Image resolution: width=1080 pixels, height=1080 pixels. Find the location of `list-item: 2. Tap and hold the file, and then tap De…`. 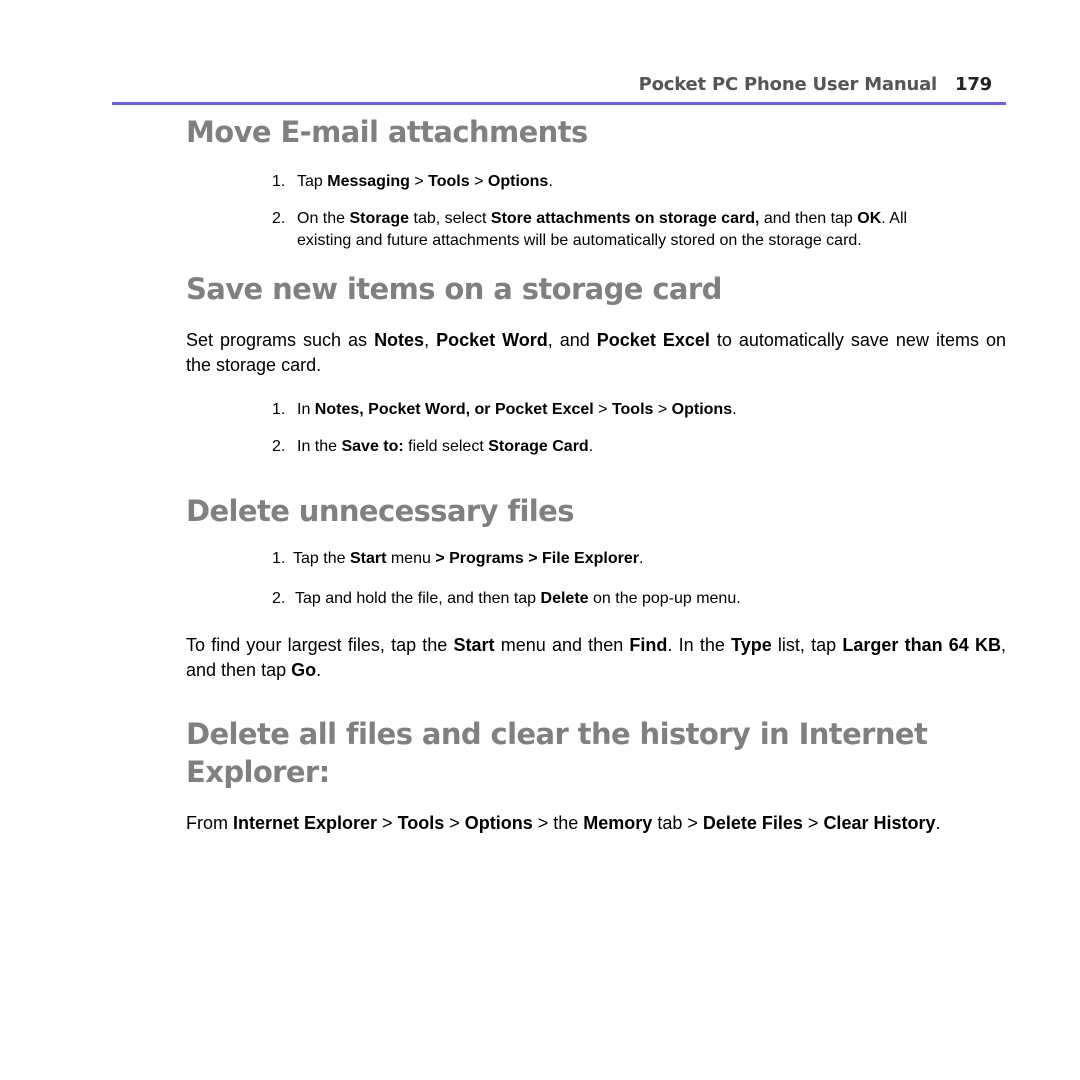

list-item: 2. Tap and hold the file, and then tap De… is located at coordinates (506, 598).